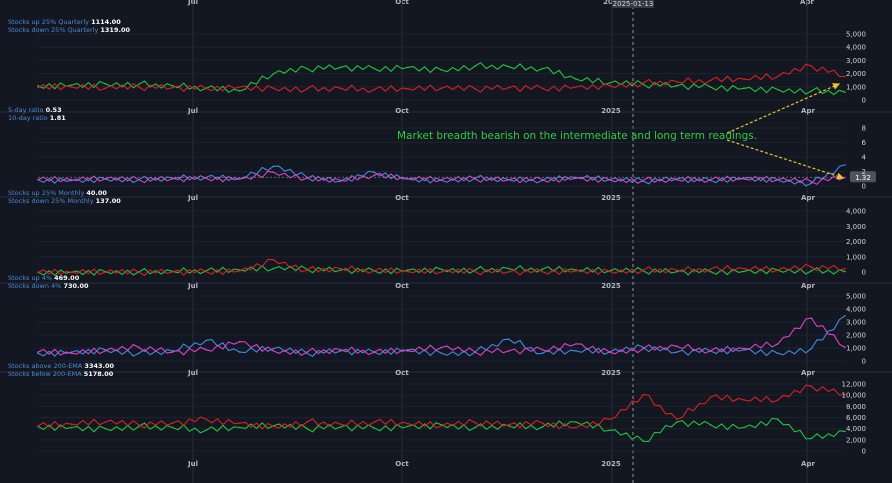  What do you see at coordinates (61, 366) in the screenshot?
I see `legend-label: Stocks above 200-EMA 3343.00` at bounding box center [61, 366].